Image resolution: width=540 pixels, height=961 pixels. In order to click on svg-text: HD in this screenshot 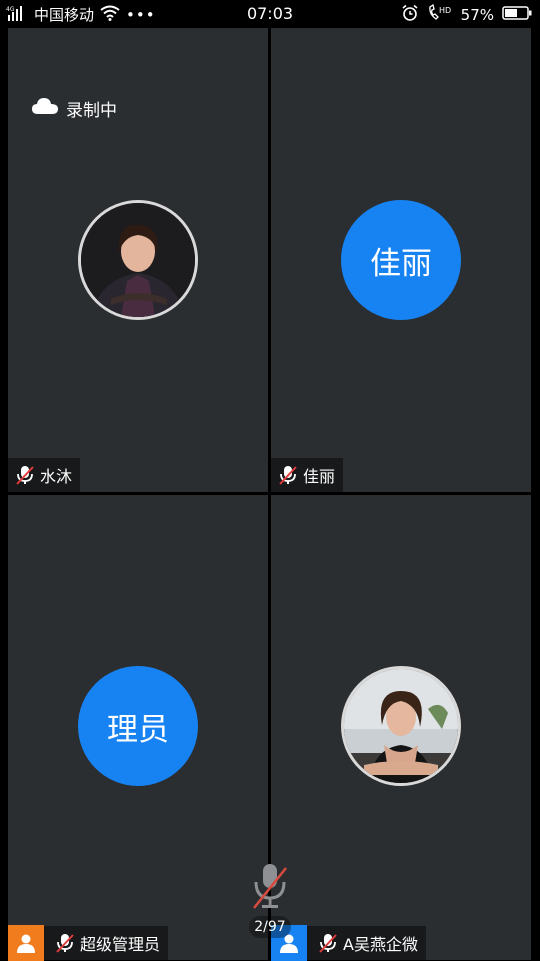, I will do `click(445, 10)`.